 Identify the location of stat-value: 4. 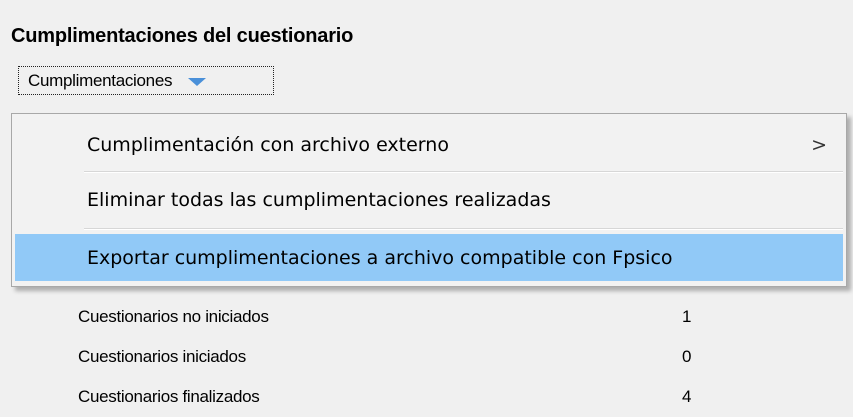
(687, 396).